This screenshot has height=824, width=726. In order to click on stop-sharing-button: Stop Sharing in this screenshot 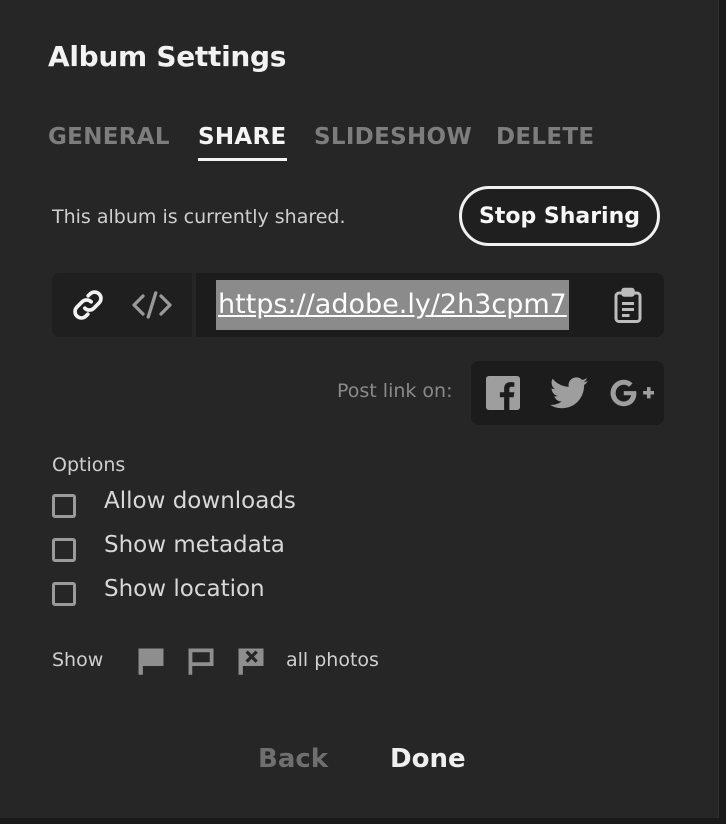, I will do `click(559, 216)`.